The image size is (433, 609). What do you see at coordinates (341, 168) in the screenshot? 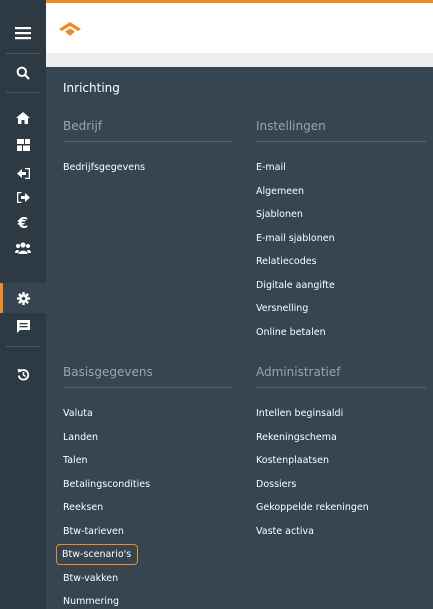
I see `menu-item-e-mail: E-mail` at bounding box center [341, 168].